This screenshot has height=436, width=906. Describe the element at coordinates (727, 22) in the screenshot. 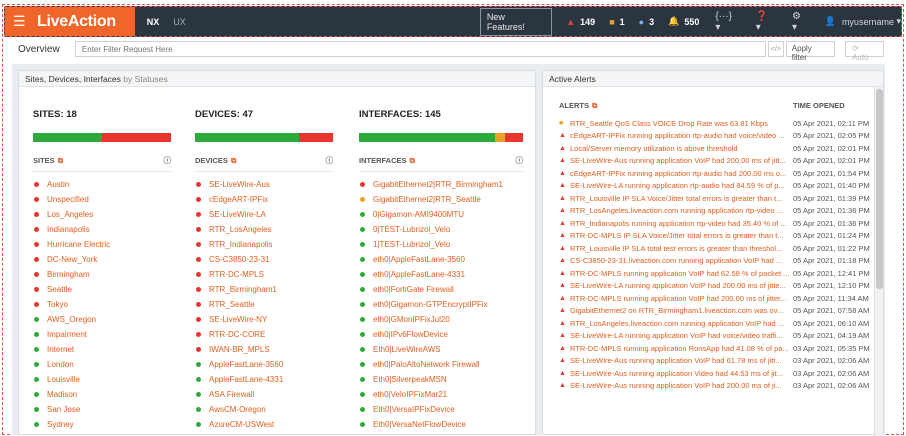

I see `code-menu: {···} ▾` at that location.